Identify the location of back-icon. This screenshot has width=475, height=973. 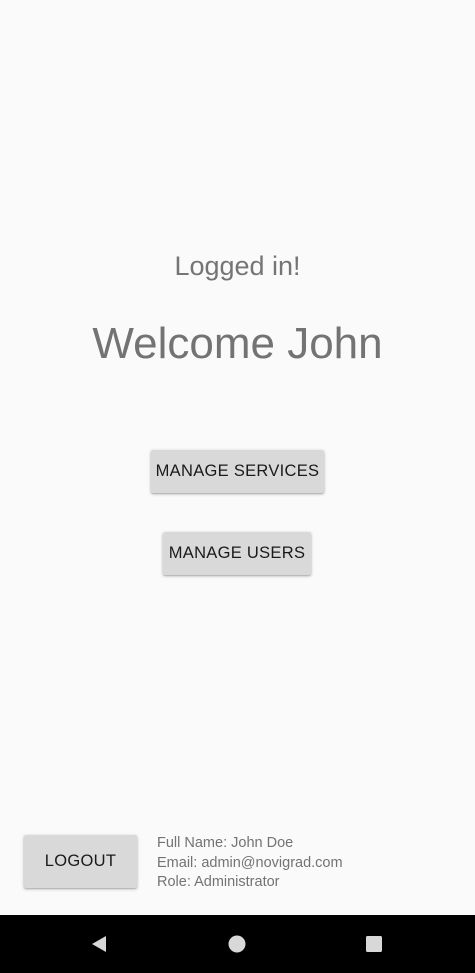
(99, 944).